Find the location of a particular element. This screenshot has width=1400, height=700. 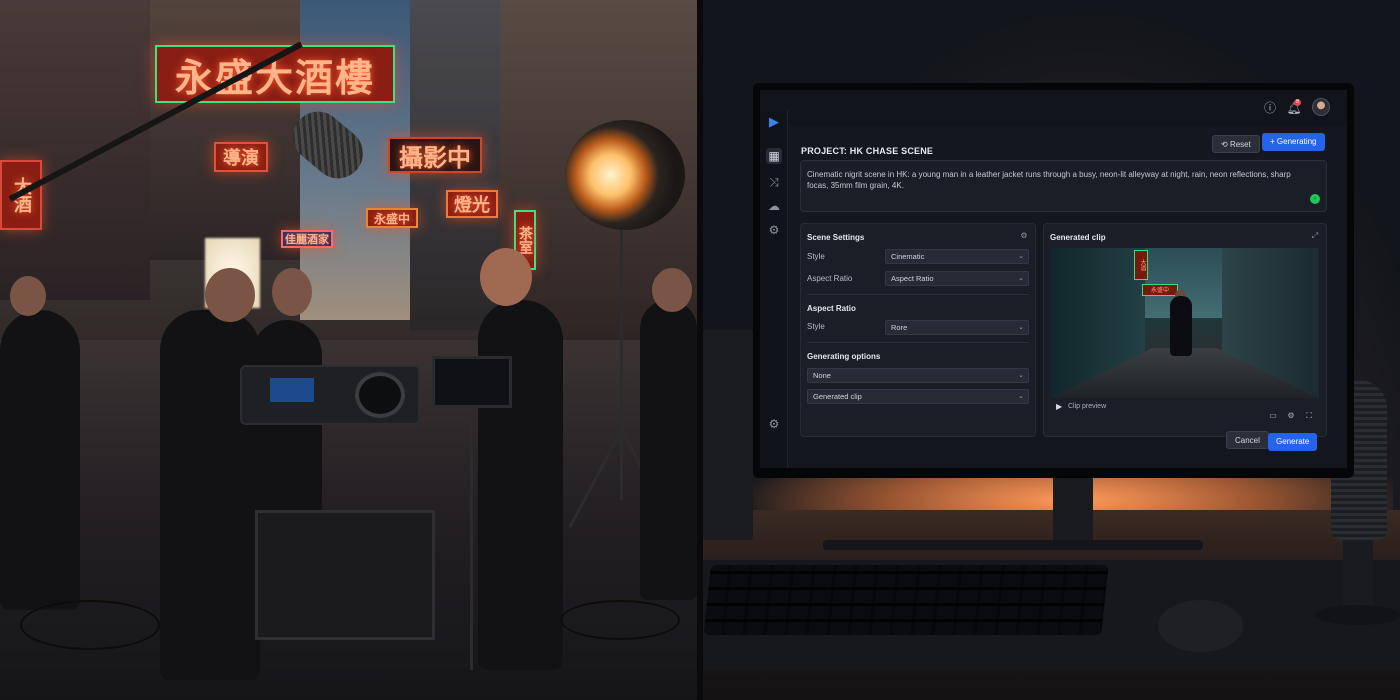

cloud-icon: ☁ is located at coordinates (774, 206).